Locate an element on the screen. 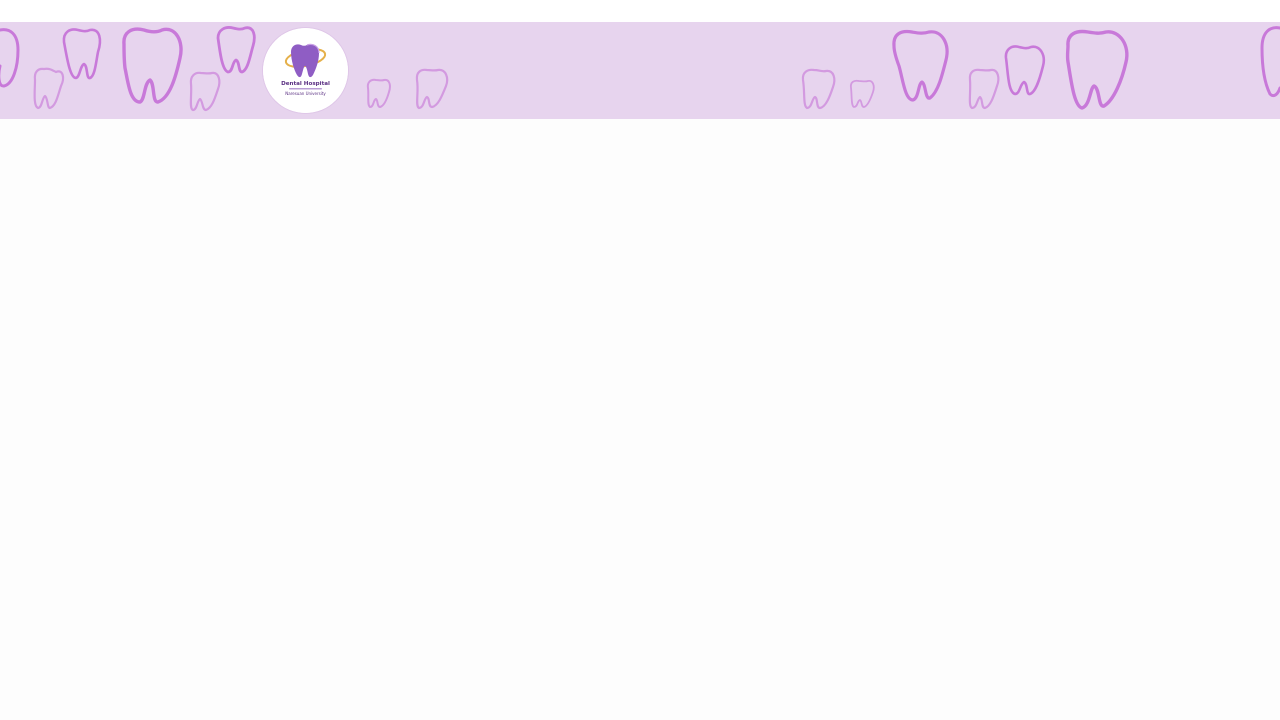 Image resolution: width=1280 pixels, height=720 pixels. top-spacer is located at coordinates (640, 11).